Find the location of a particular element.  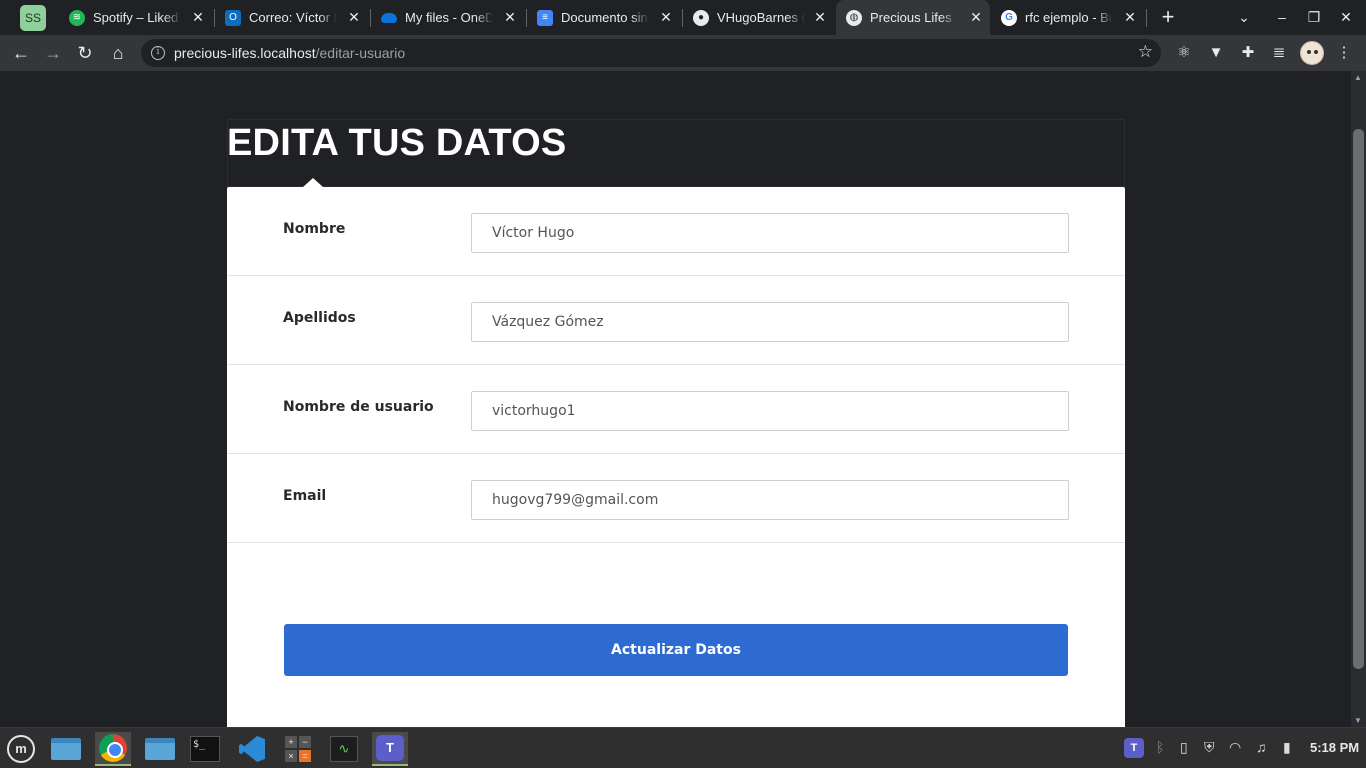

teams-icon: T is located at coordinates (390, 748).